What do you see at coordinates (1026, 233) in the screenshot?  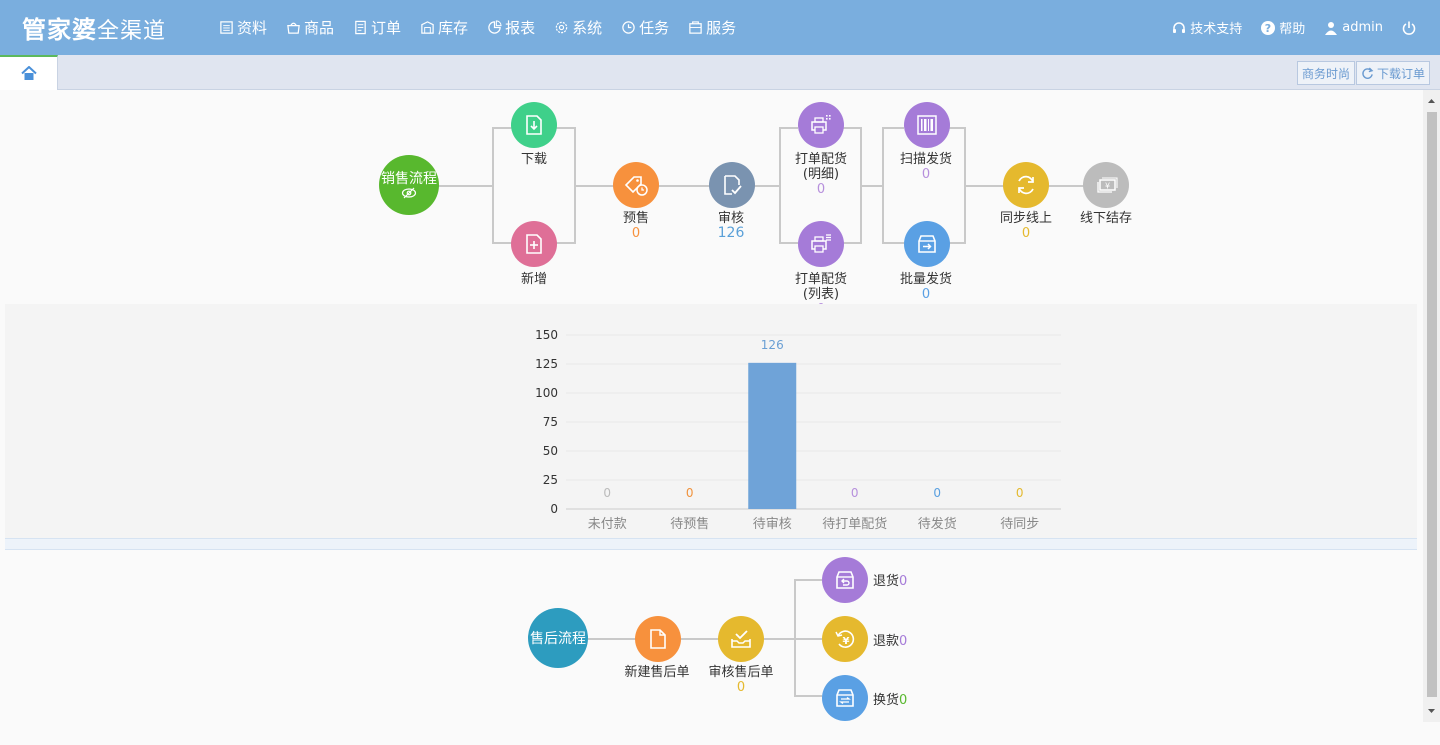 I see `sync-count: 0` at bounding box center [1026, 233].